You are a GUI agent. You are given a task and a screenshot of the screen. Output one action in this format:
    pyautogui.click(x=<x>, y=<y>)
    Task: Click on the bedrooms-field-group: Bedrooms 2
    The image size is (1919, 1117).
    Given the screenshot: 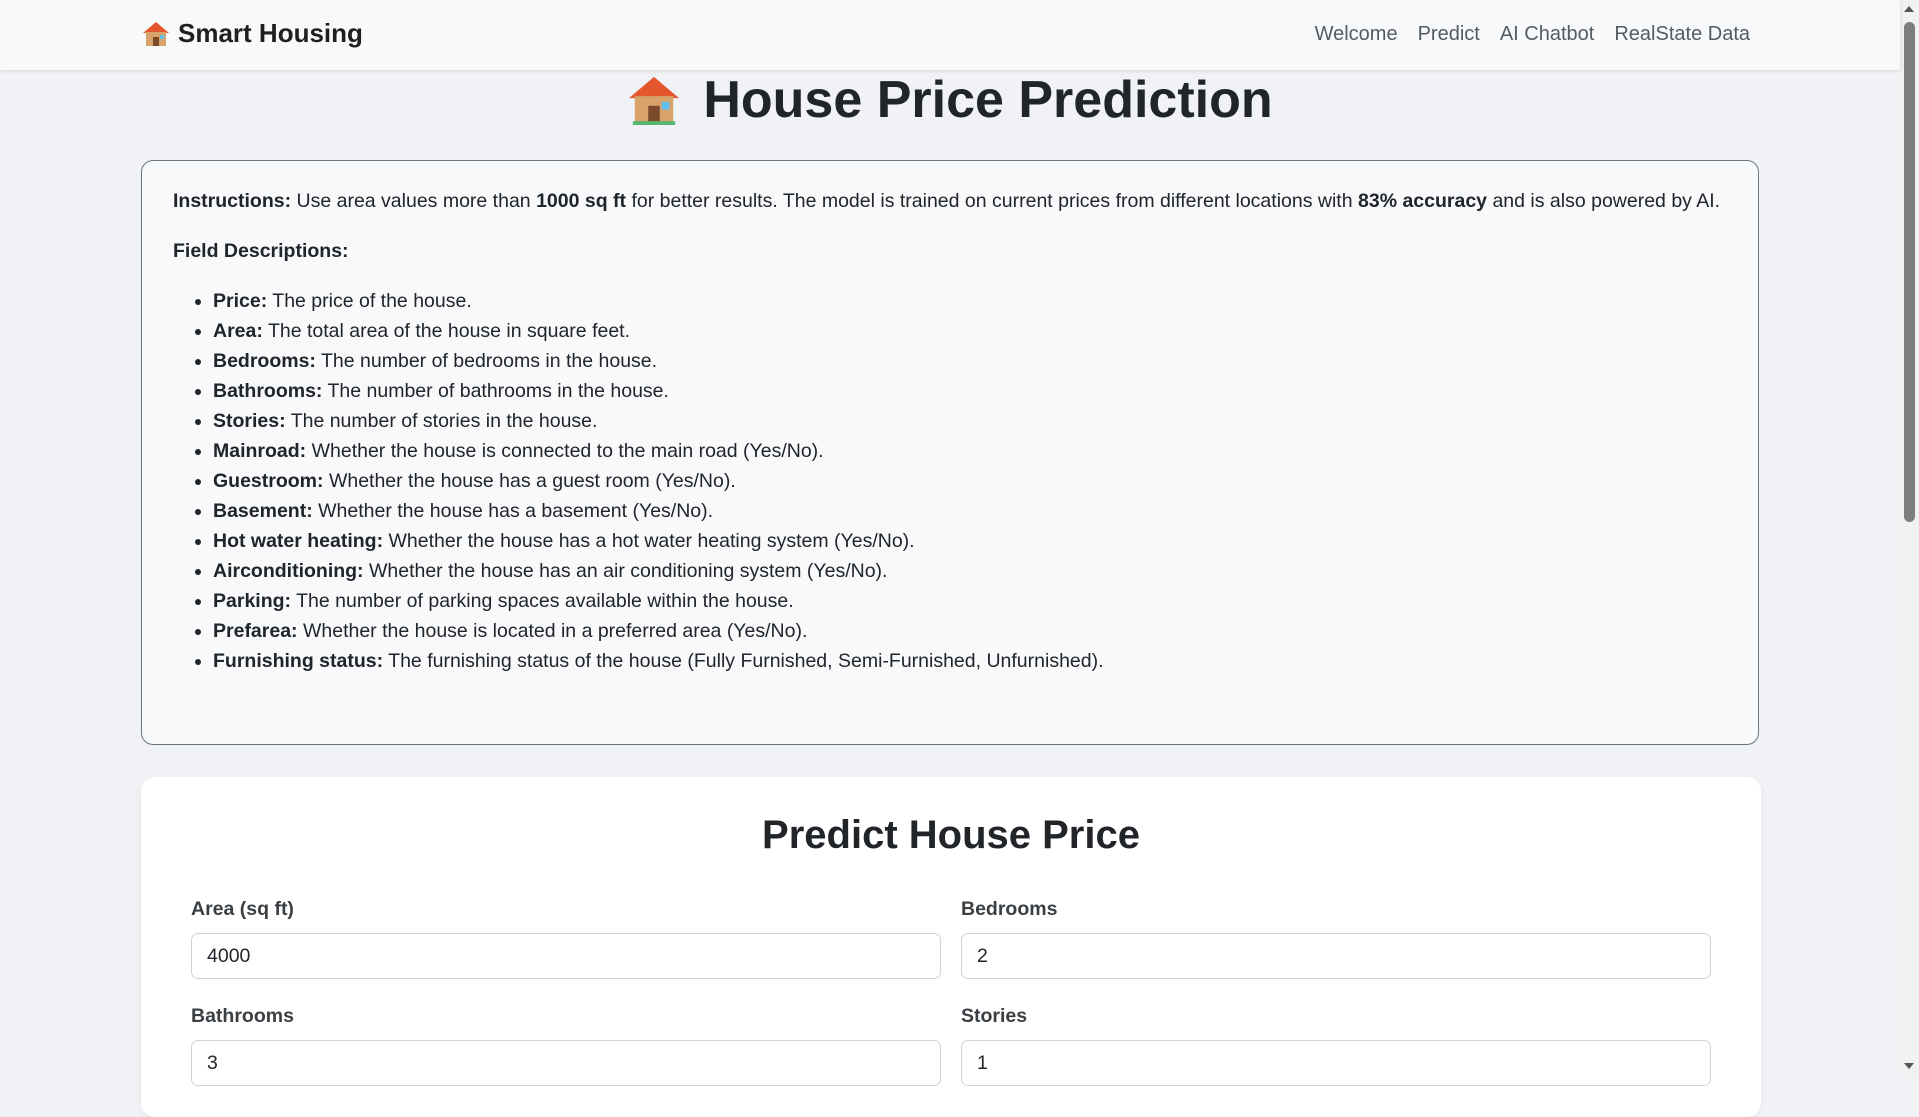 What is the action you would take?
    pyautogui.click(x=1336, y=938)
    